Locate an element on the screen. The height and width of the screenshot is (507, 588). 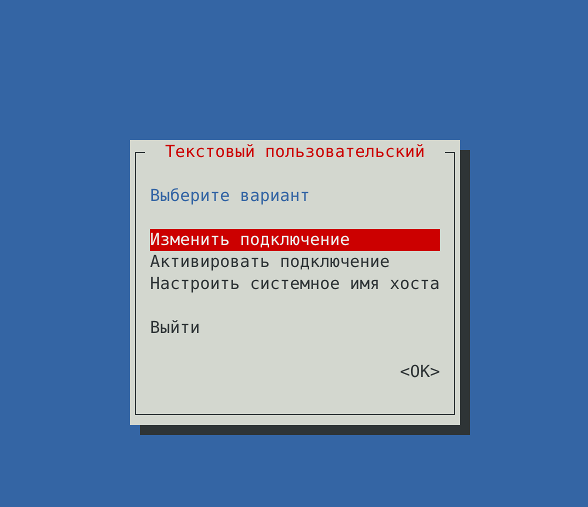
menu-item: Изменить подключение is located at coordinates (295, 240).